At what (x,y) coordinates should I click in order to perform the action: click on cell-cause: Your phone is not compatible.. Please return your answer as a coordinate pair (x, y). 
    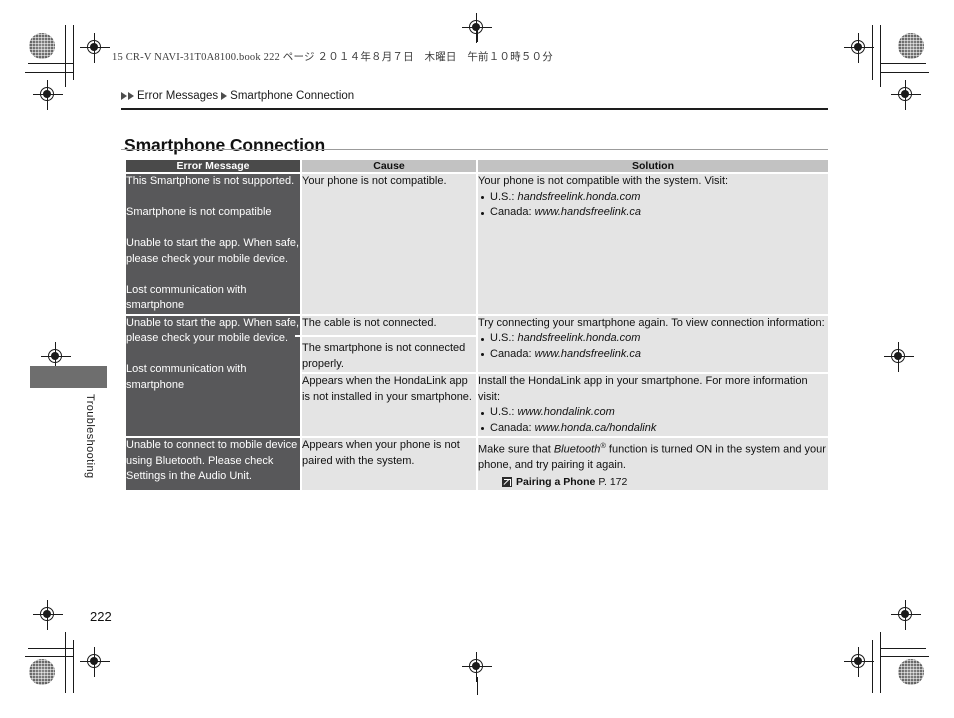
    Looking at the image, I should click on (389, 243).